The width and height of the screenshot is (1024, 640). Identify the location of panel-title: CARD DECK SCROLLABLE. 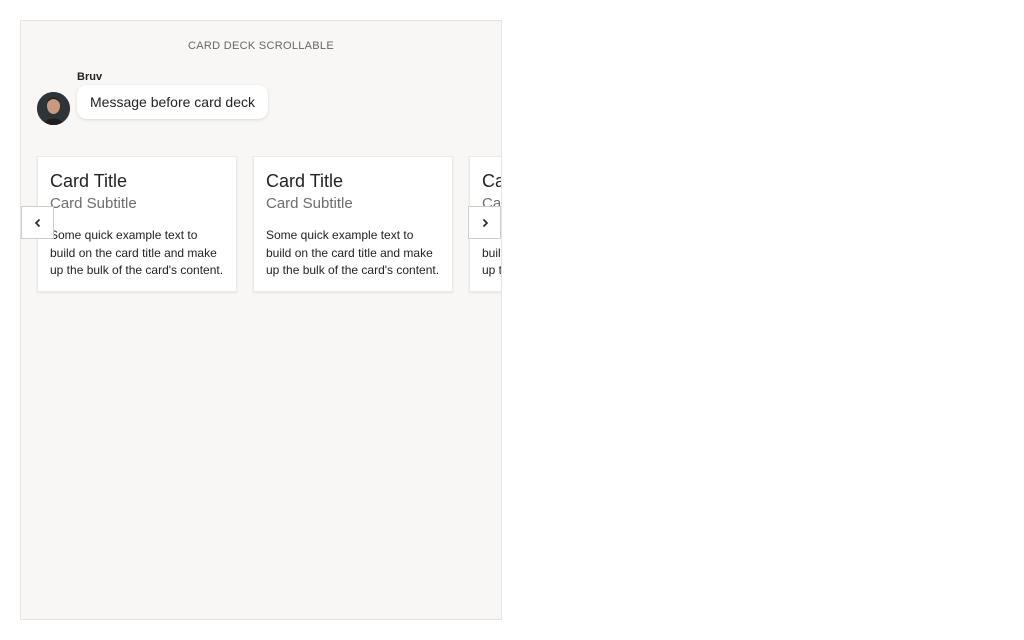
(261, 46).